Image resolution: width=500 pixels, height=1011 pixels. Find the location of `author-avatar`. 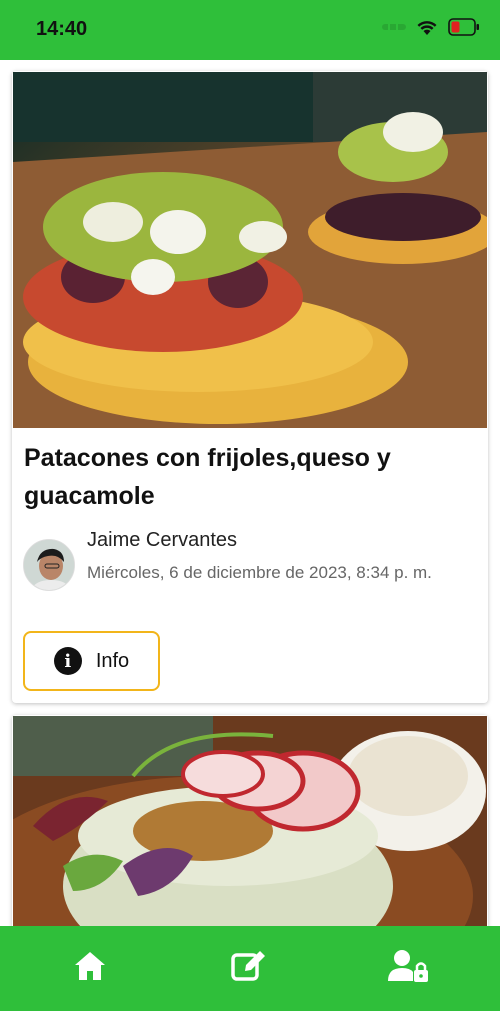

author-avatar is located at coordinates (49, 565).